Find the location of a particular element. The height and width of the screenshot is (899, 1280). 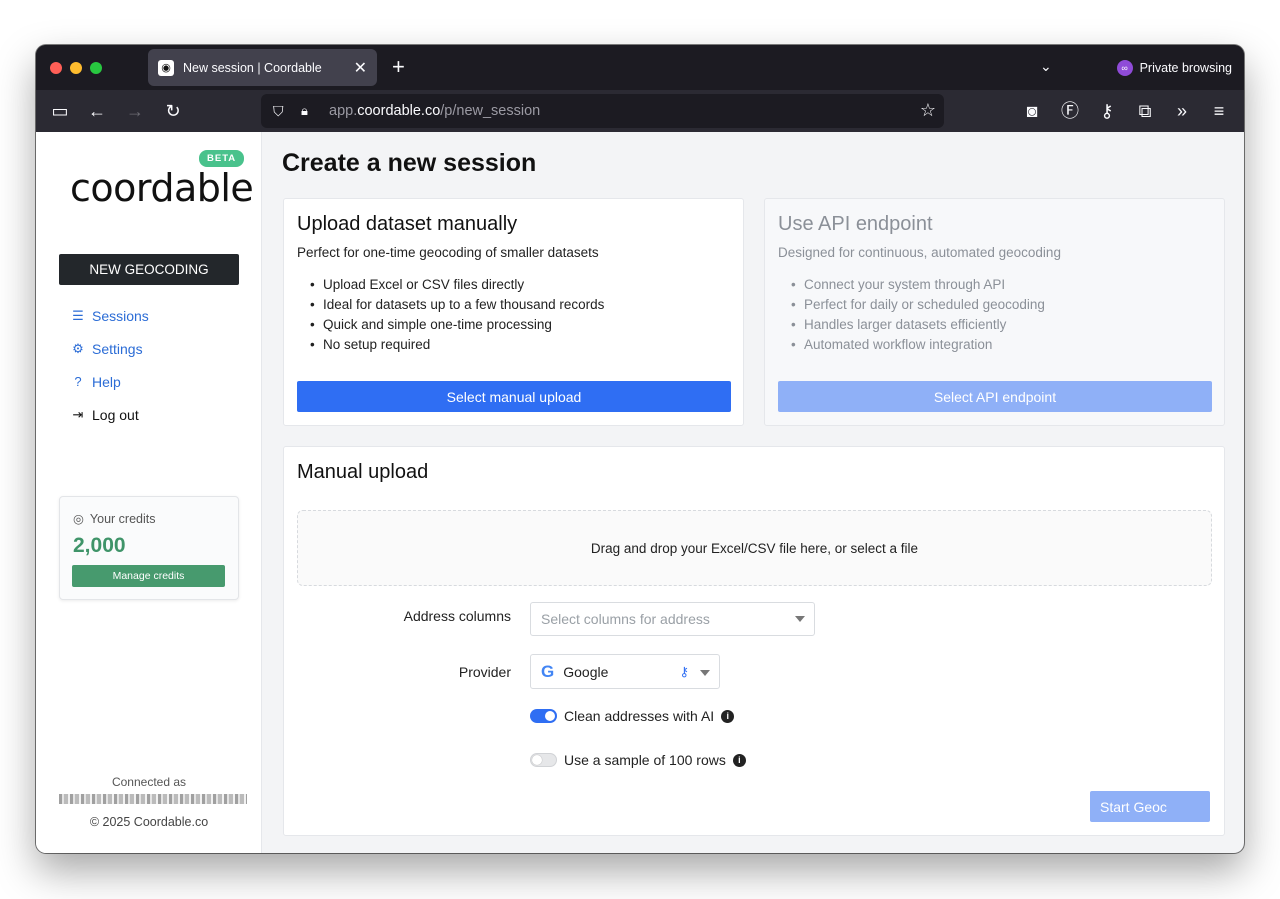

sidebar-item-label: Settings is located at coordinates (117, 348).